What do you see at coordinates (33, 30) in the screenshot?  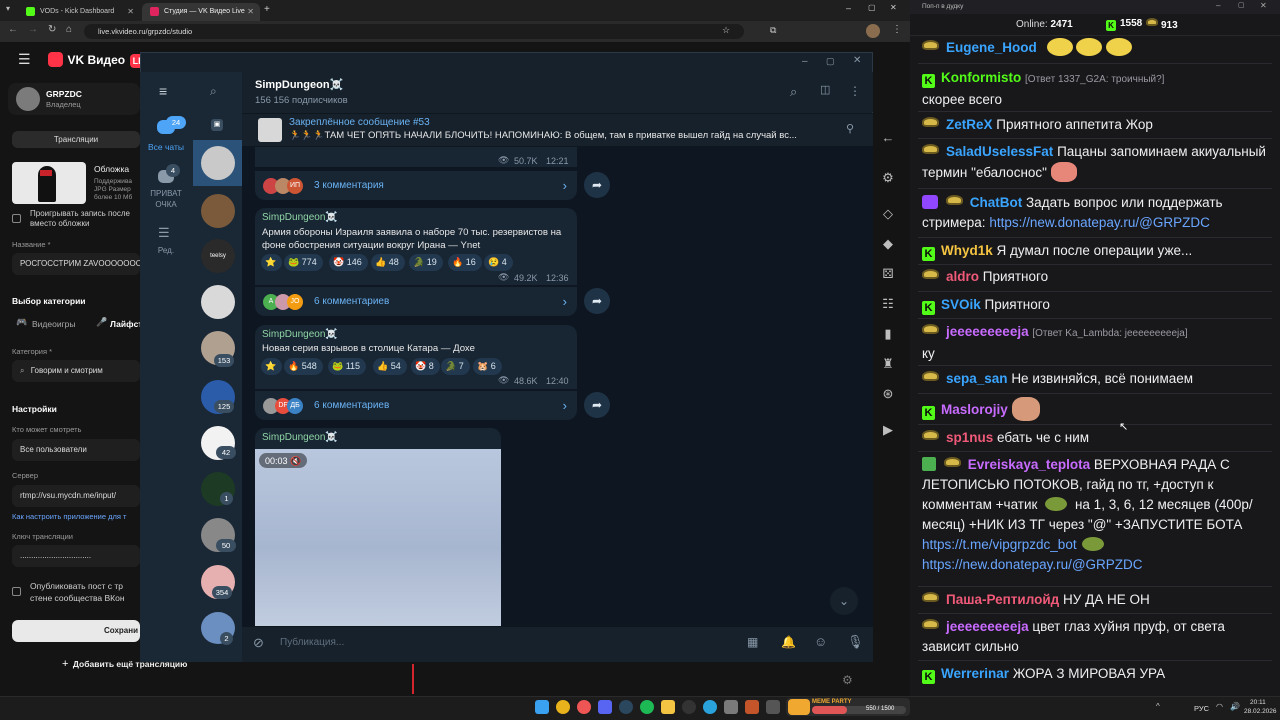 I see `forward-icon: →` at bounding box center [33, 30].